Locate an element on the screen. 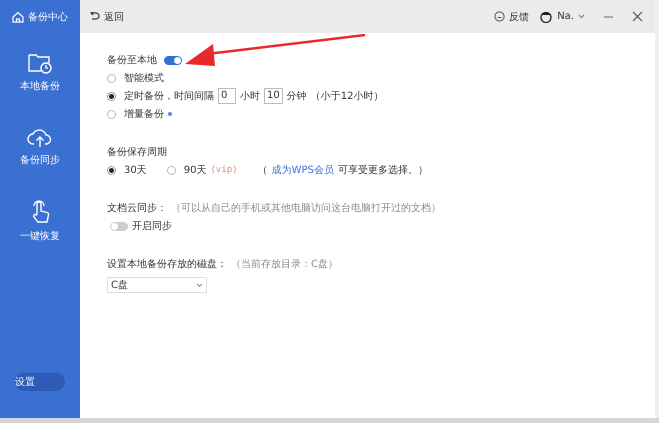 The height and width of the screenshot is (423, 659). toggle-label: 开启同步 is located at coordinates (152, 226).